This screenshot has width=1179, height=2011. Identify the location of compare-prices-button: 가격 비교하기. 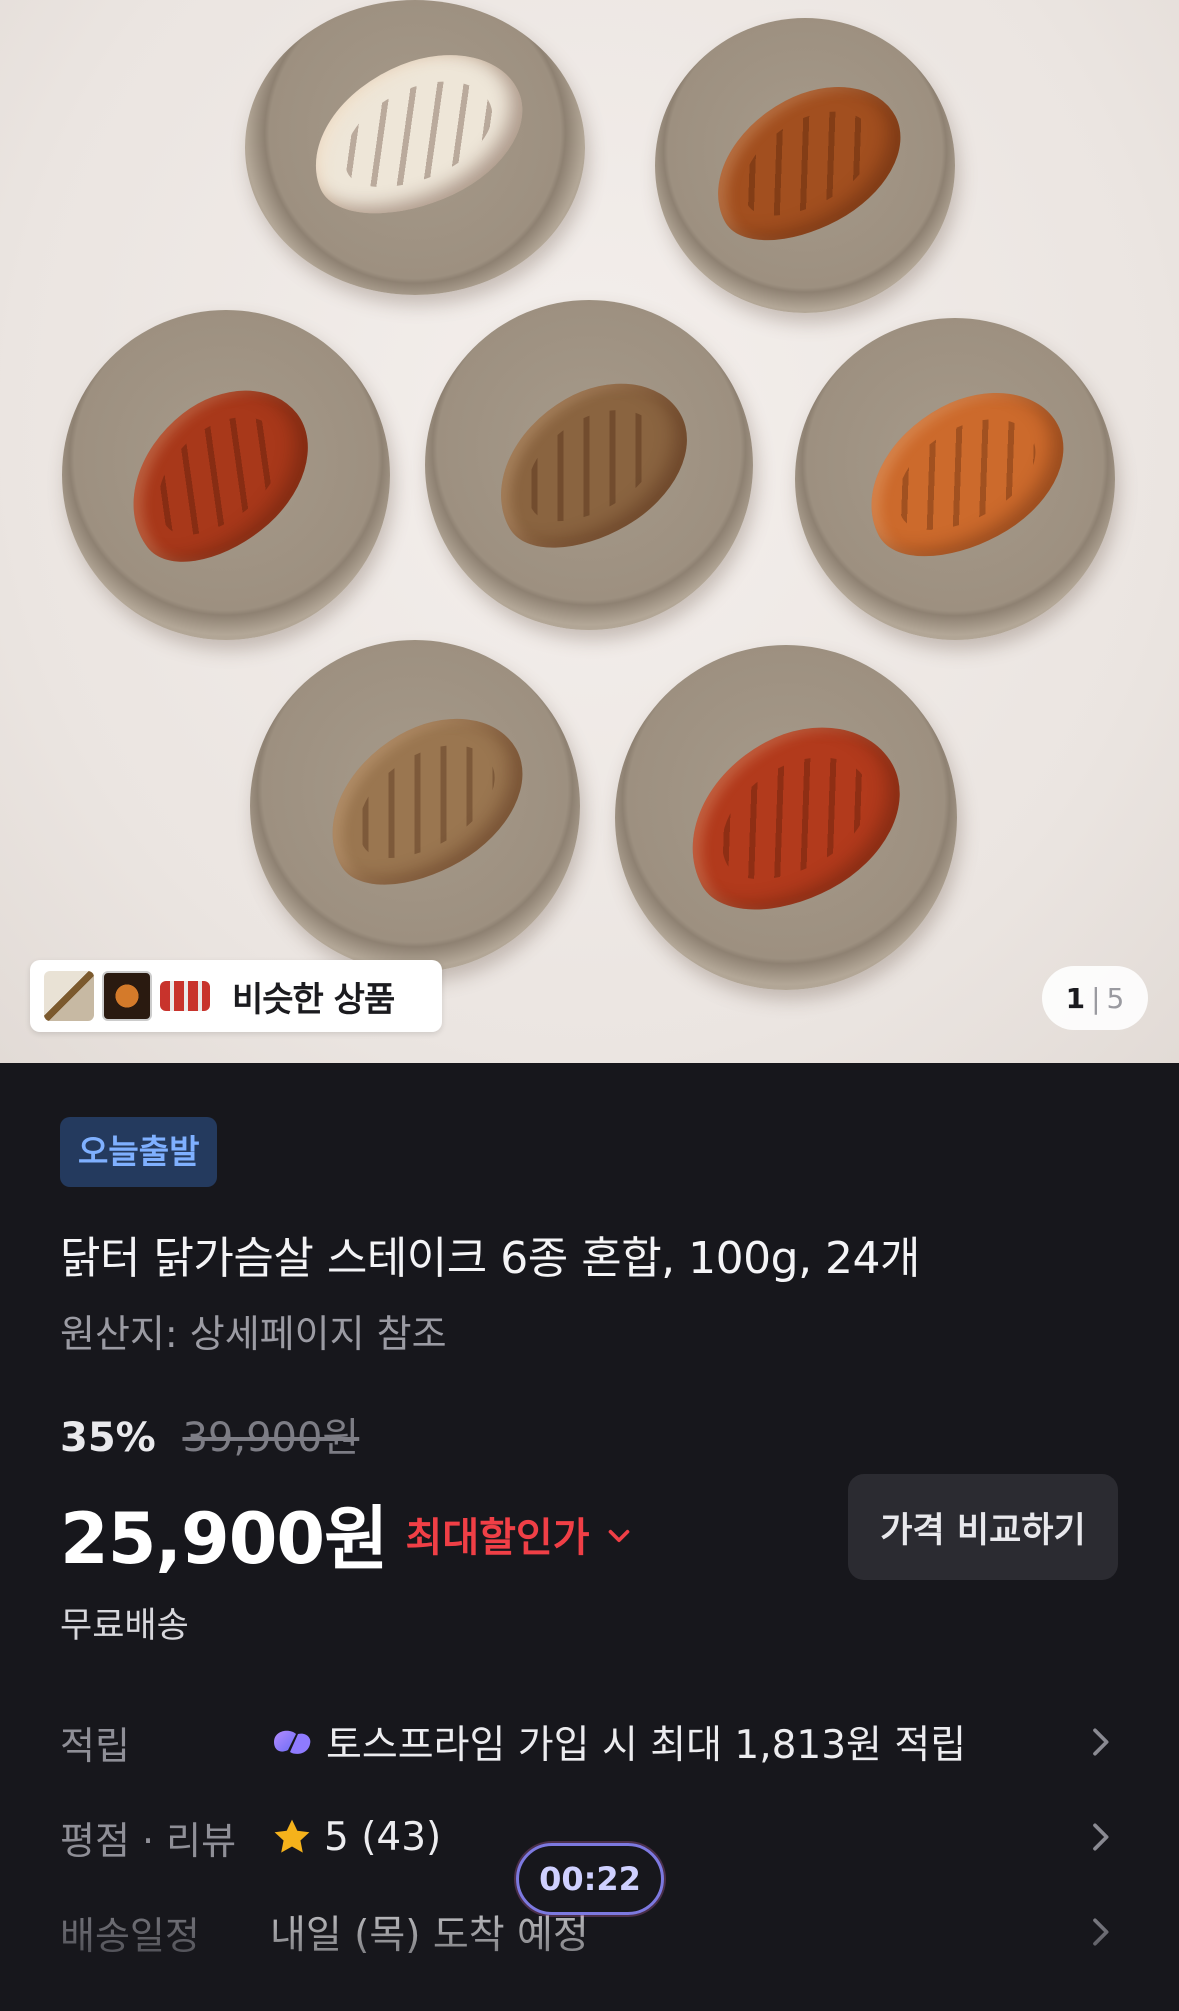
(983, 1527).